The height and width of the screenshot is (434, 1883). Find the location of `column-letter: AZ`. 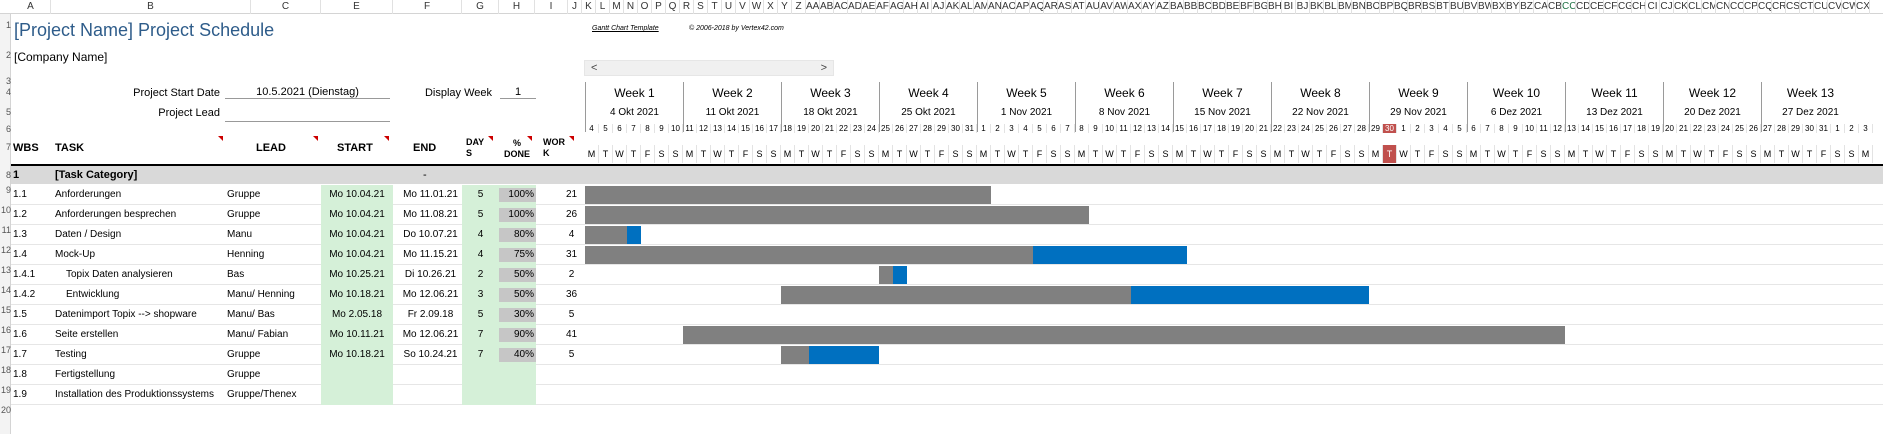

column-letter: AZ is located at coordinates (1163, 7).